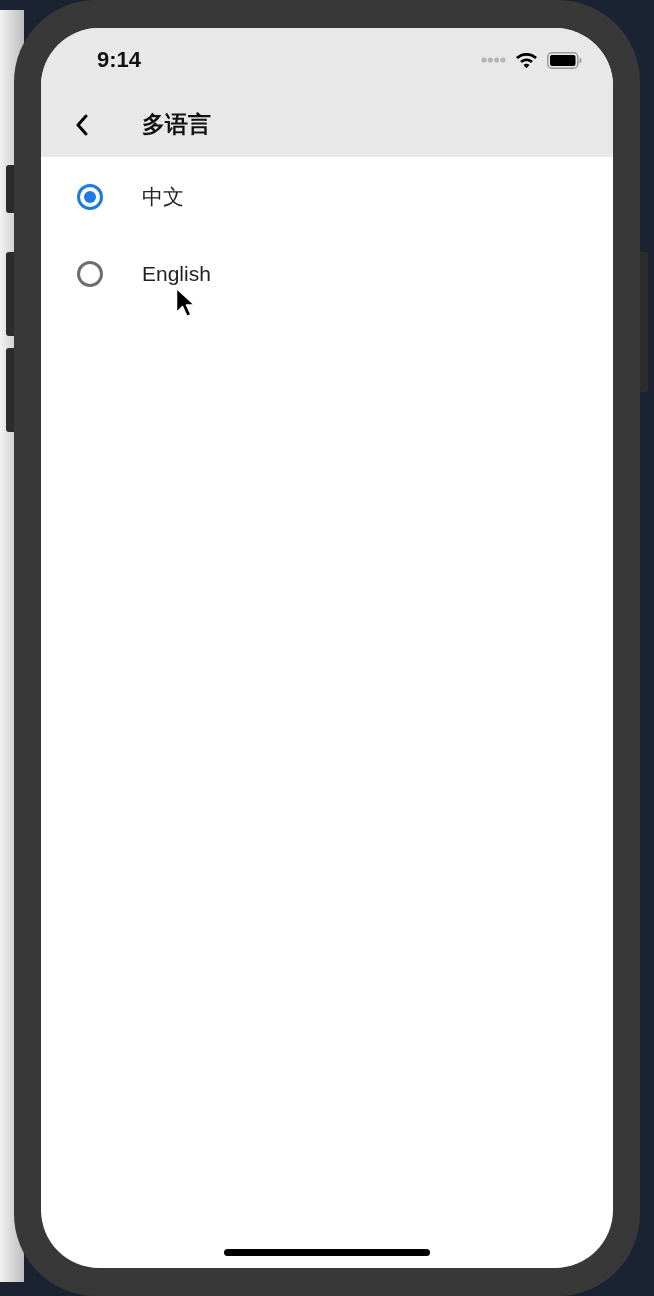 Image resolution: width=654 pixels, height=1296 pixels. I want to click on language-label: English, so click(176, 273).